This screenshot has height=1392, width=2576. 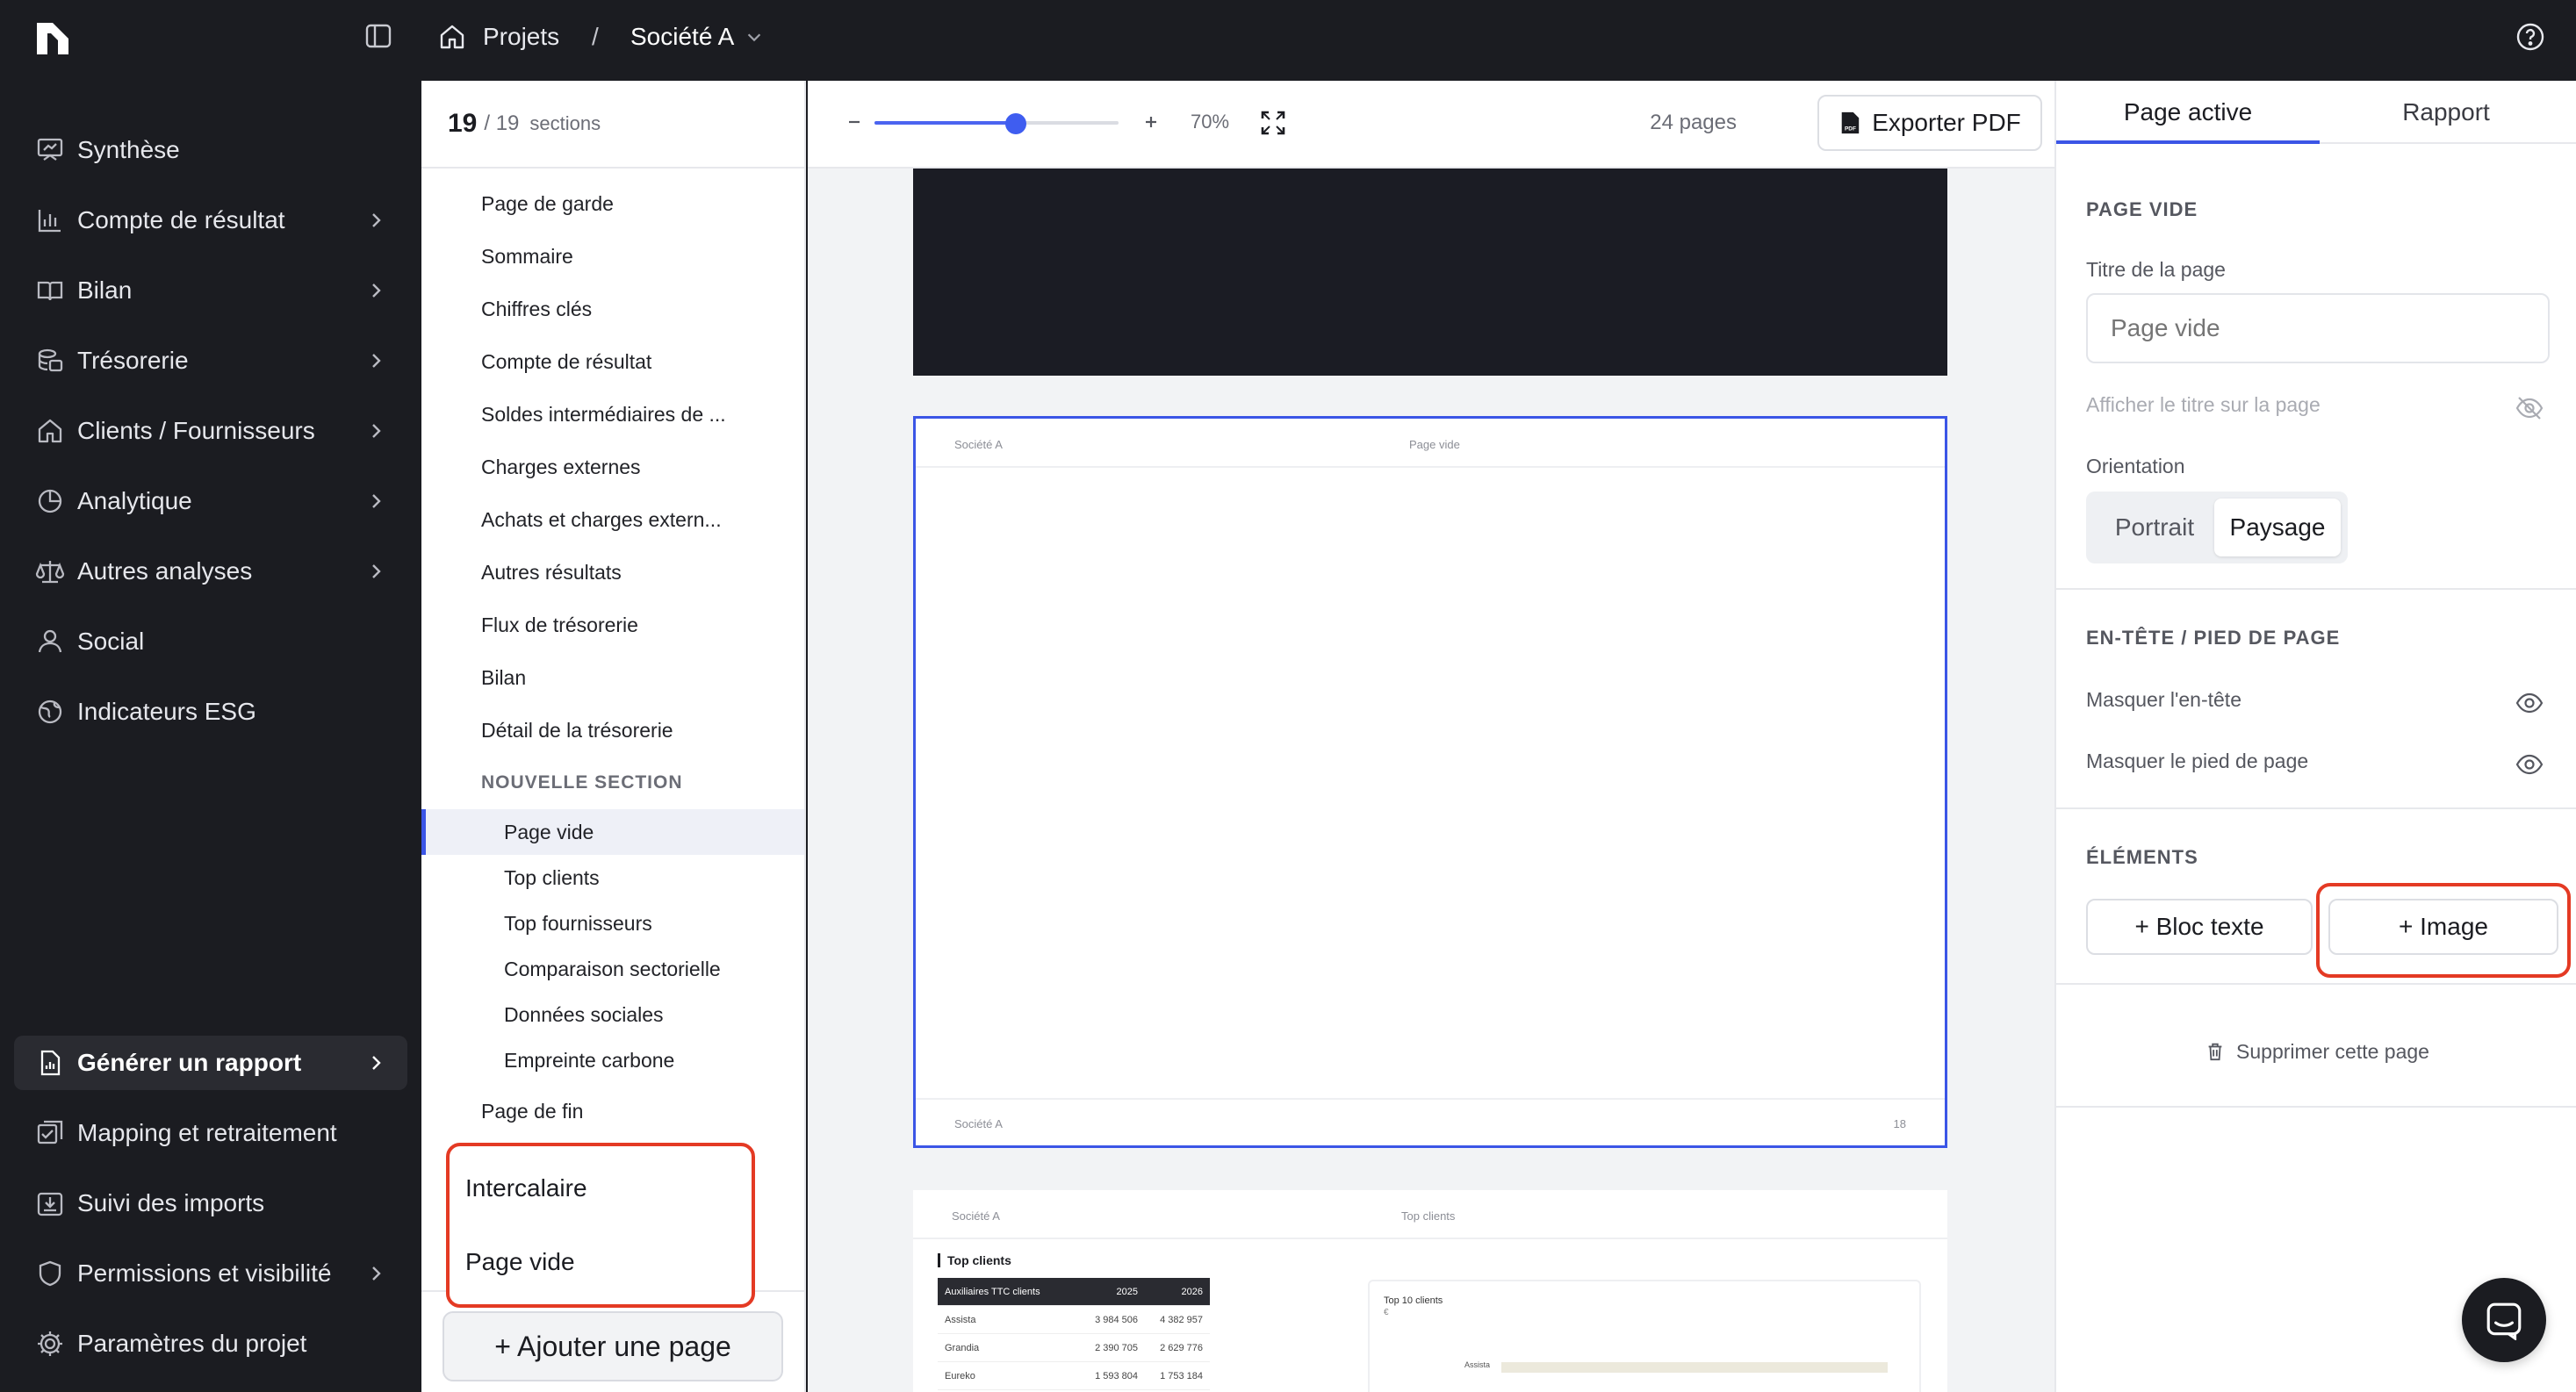 What do you see at coordinates (1151, 122) in the screenshot?
I see `zoom-in-icon` at bounding box center [1151, 122].